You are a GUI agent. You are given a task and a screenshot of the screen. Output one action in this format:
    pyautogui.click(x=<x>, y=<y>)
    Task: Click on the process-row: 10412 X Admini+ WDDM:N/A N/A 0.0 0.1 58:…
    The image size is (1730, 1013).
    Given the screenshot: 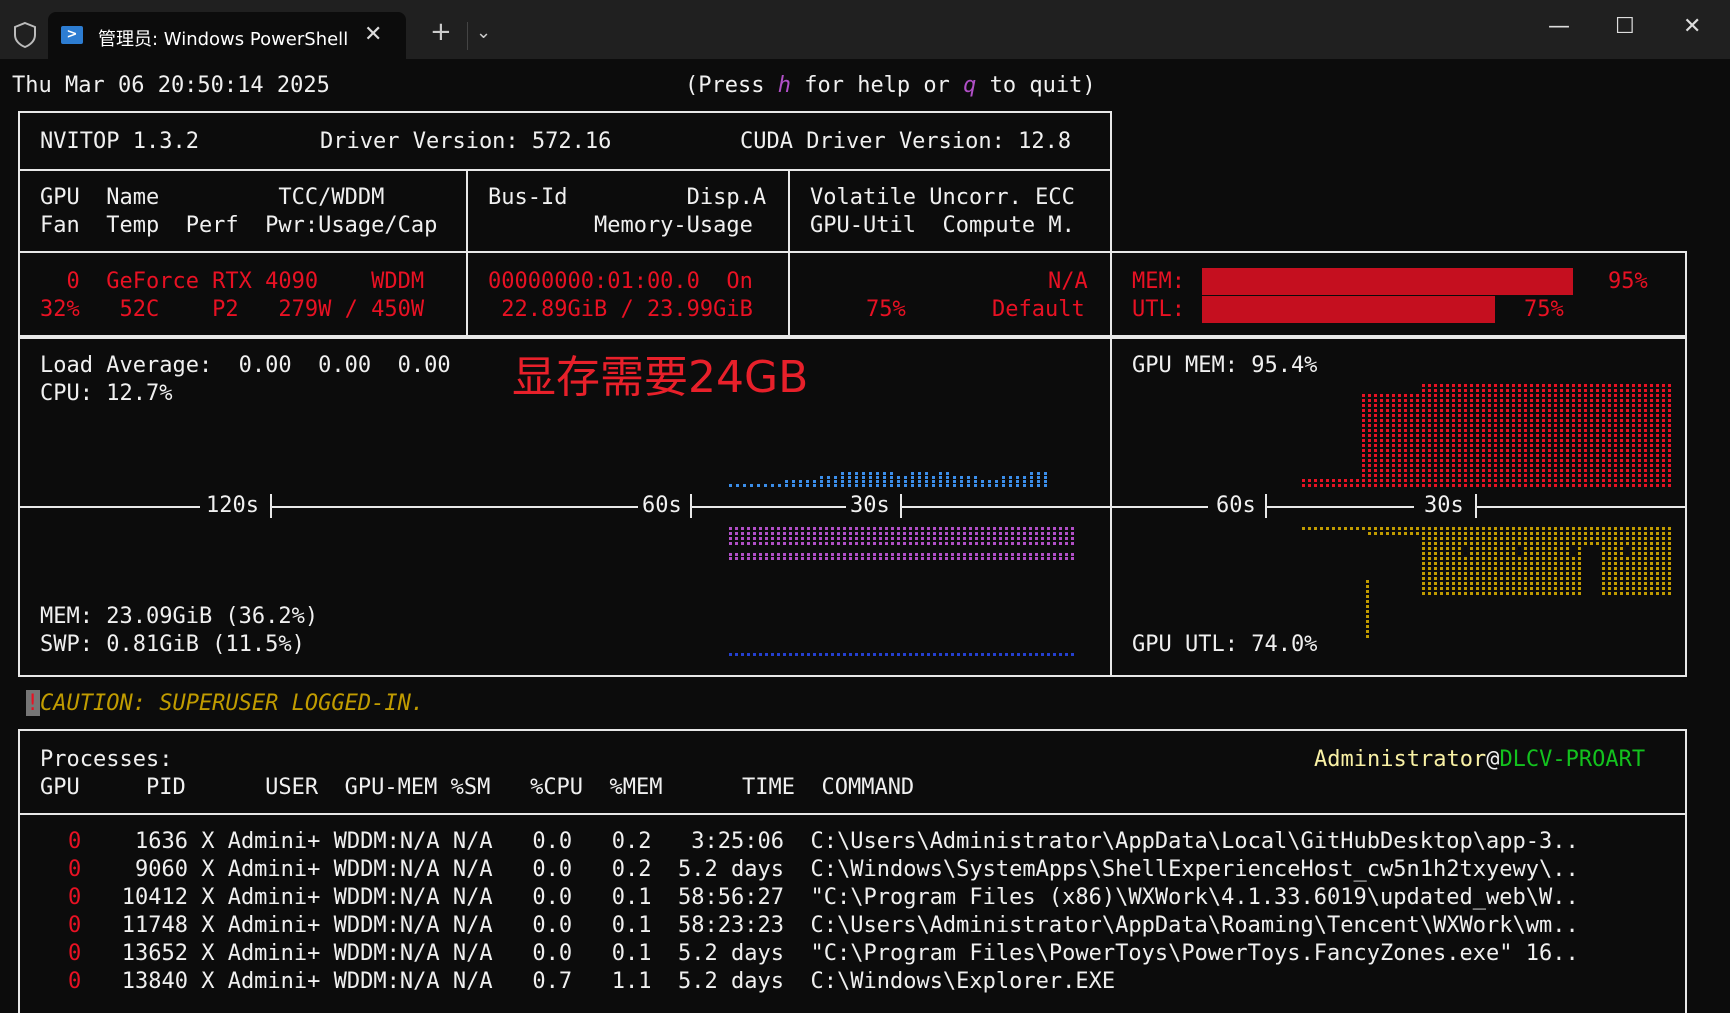 What is the action you would take?
    pyautogui.click(x=830, y=898)
    